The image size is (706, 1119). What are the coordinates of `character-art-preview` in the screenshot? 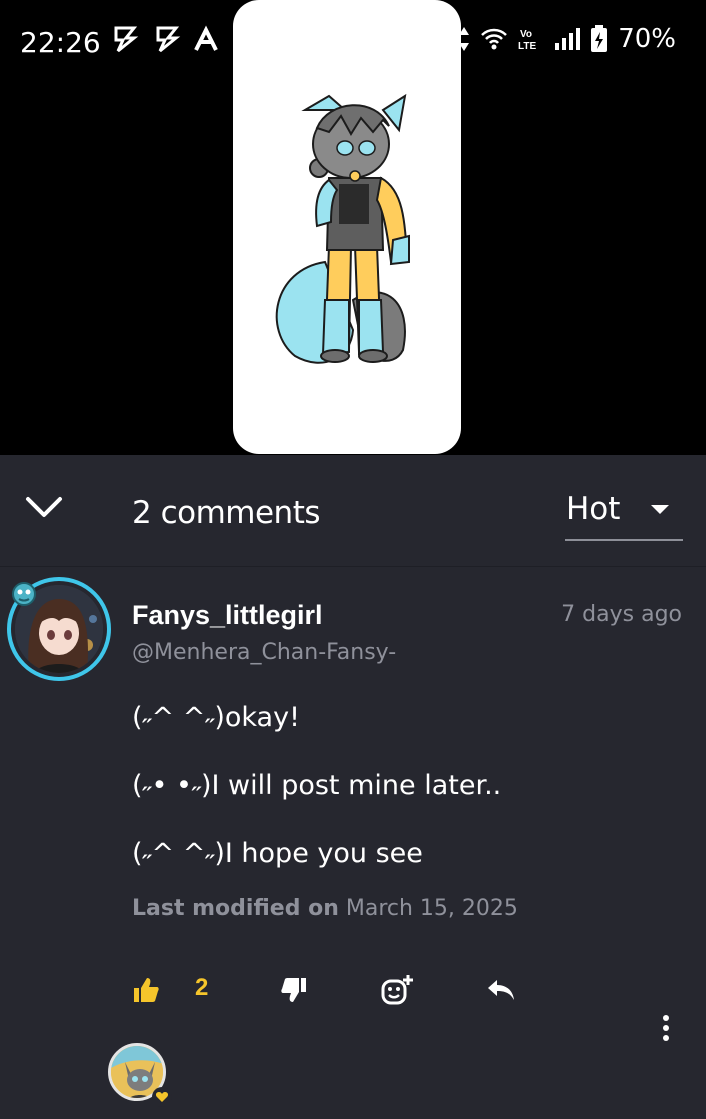 It's located at (347, 227).